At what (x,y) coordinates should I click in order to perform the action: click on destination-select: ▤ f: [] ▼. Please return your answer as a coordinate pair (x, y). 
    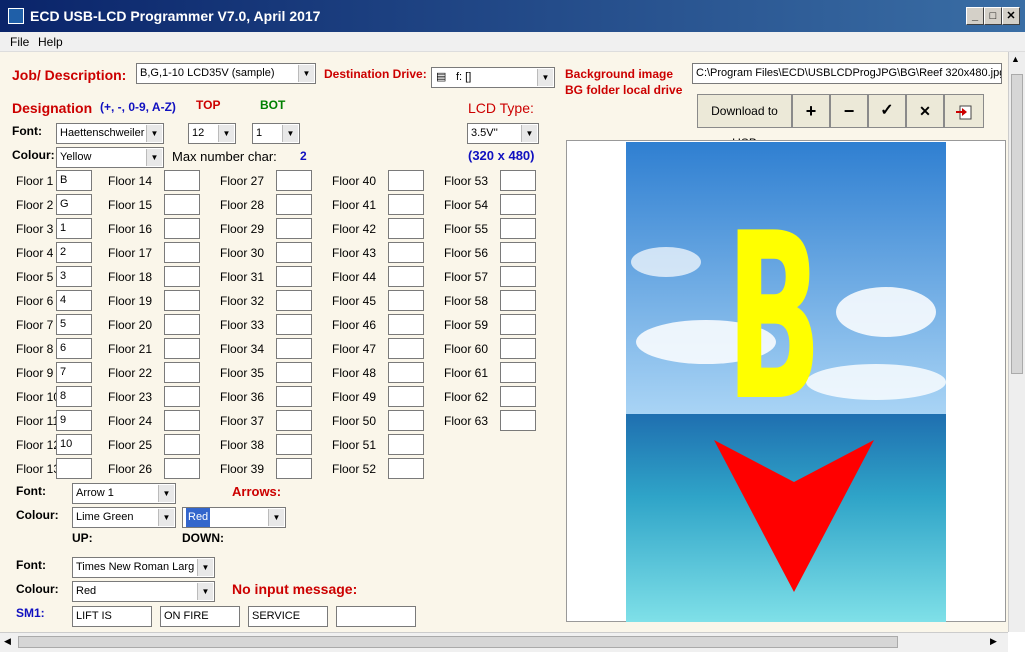
    Looking at the image, I should click on (493, 77).